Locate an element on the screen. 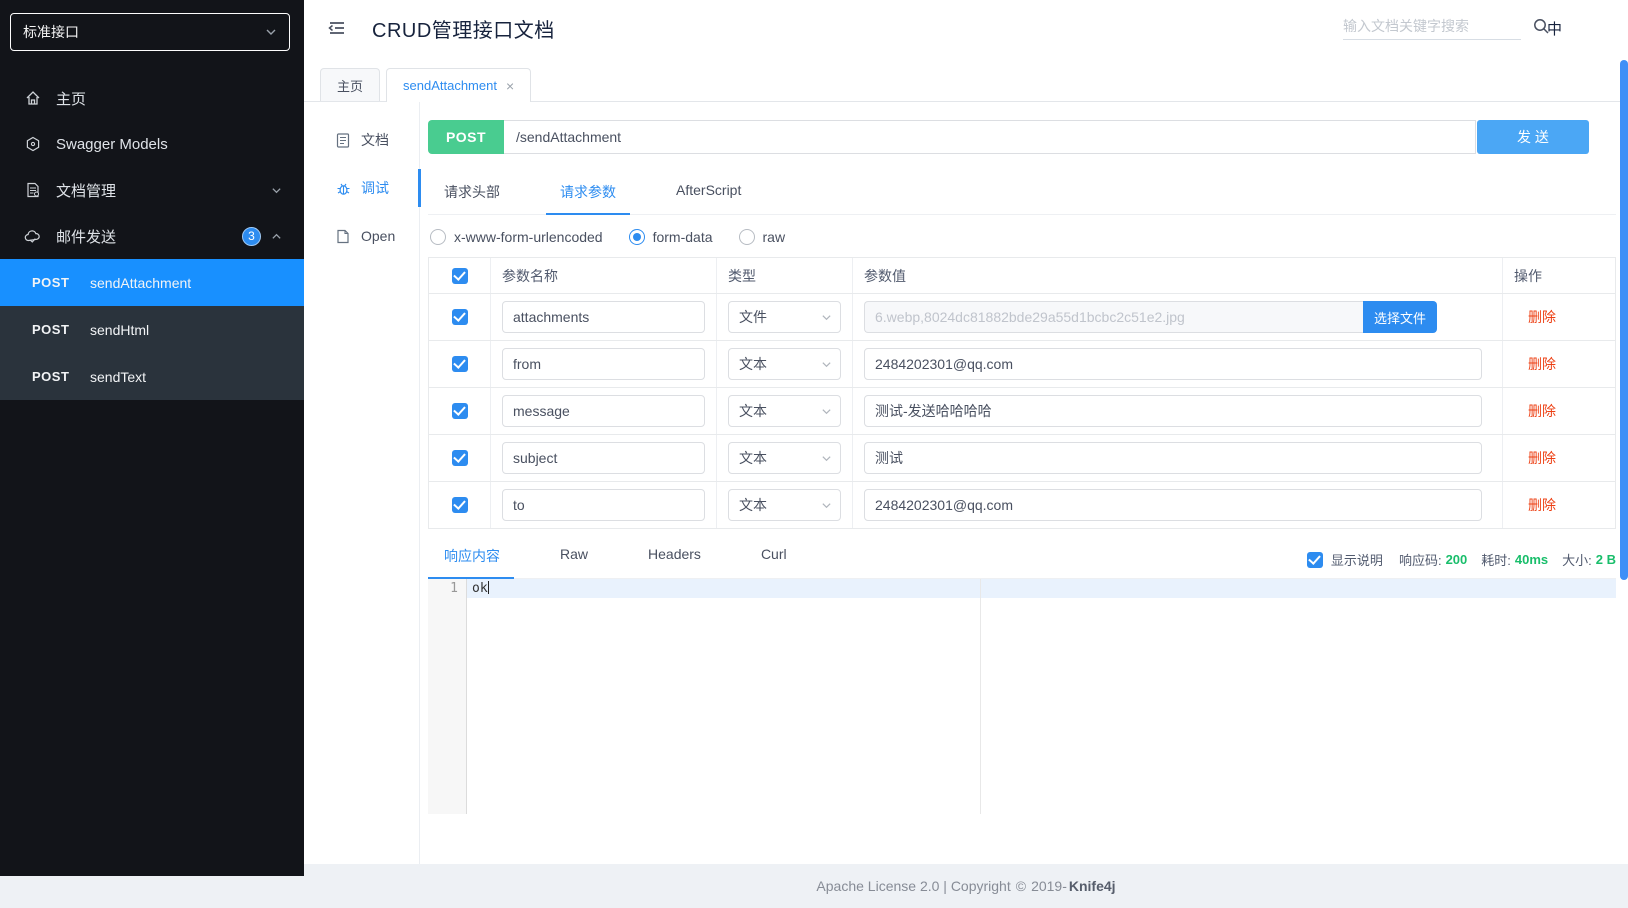  doc-manage-icon is located at coordinates (32, 190).